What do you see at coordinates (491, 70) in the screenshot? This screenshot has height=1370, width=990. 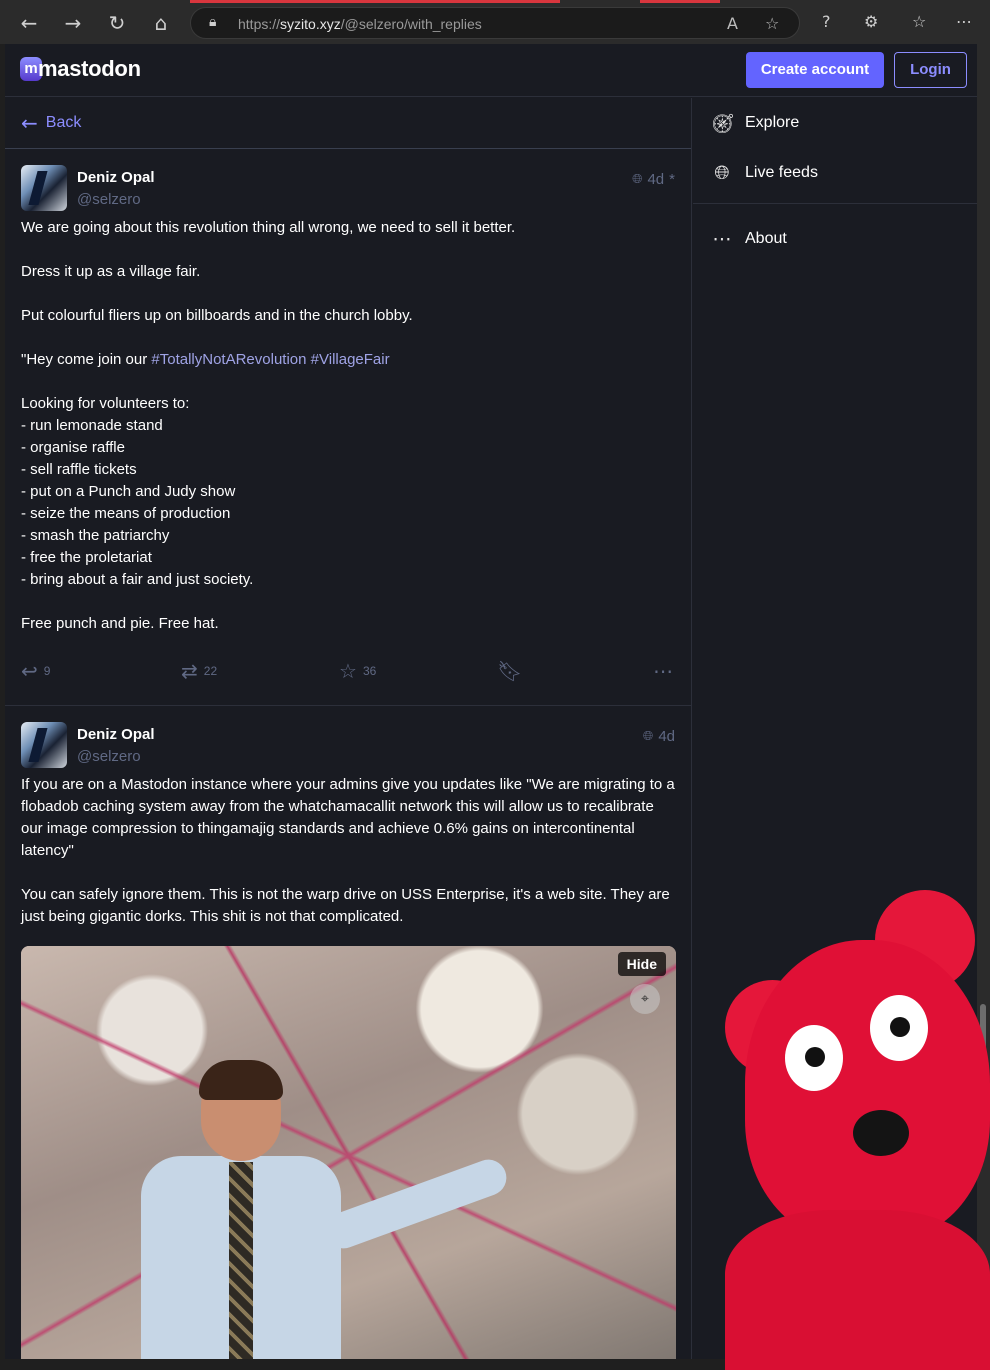 I see `header: m mastodon Create account Login` at bounding box center [491, 70].